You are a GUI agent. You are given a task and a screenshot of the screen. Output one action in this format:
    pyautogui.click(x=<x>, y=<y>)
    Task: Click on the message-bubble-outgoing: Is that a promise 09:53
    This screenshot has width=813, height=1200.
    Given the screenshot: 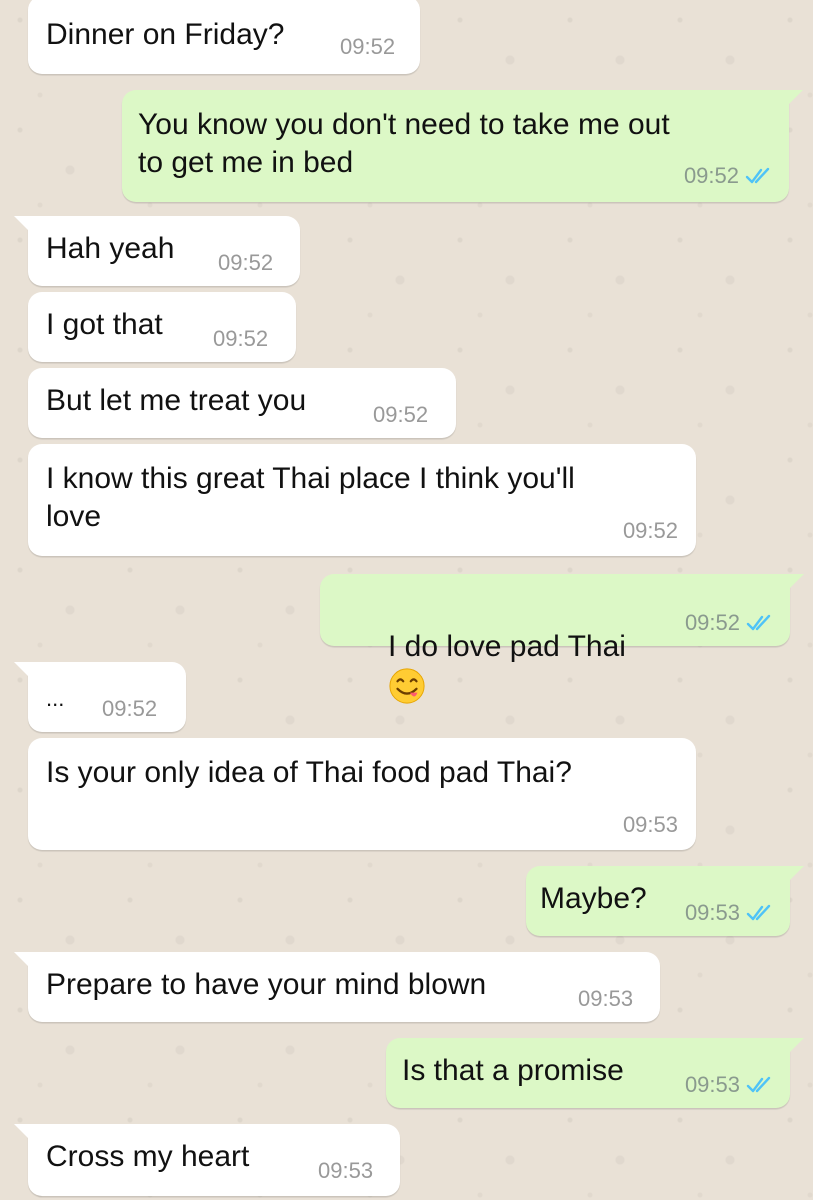 What is the action you would take?
    pyautogui.click(x=595, y=1073)
    